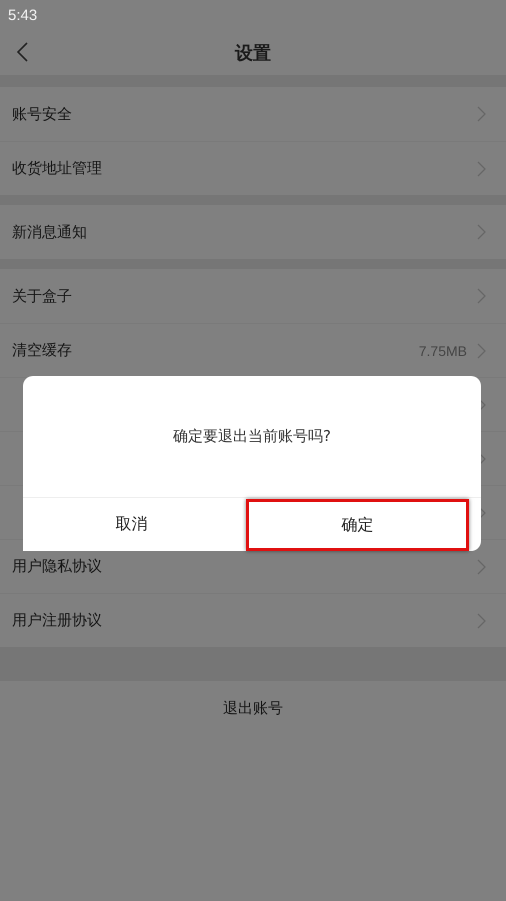 This screenshot has height=901, width=506. Describe the element at coordinates (253, 296) in the screenshot. I see `settings-row: 关于盒子` at that location.